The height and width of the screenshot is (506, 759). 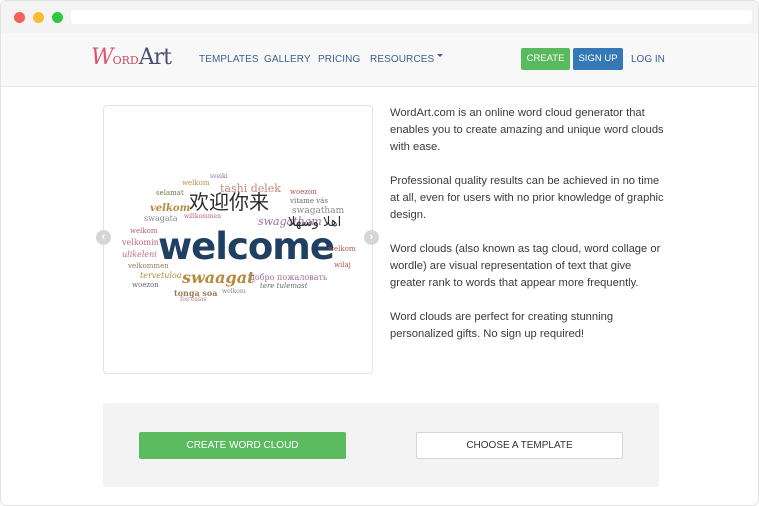 I want to click on cloud-word: tere tulemast, so click(x=284, y=286).